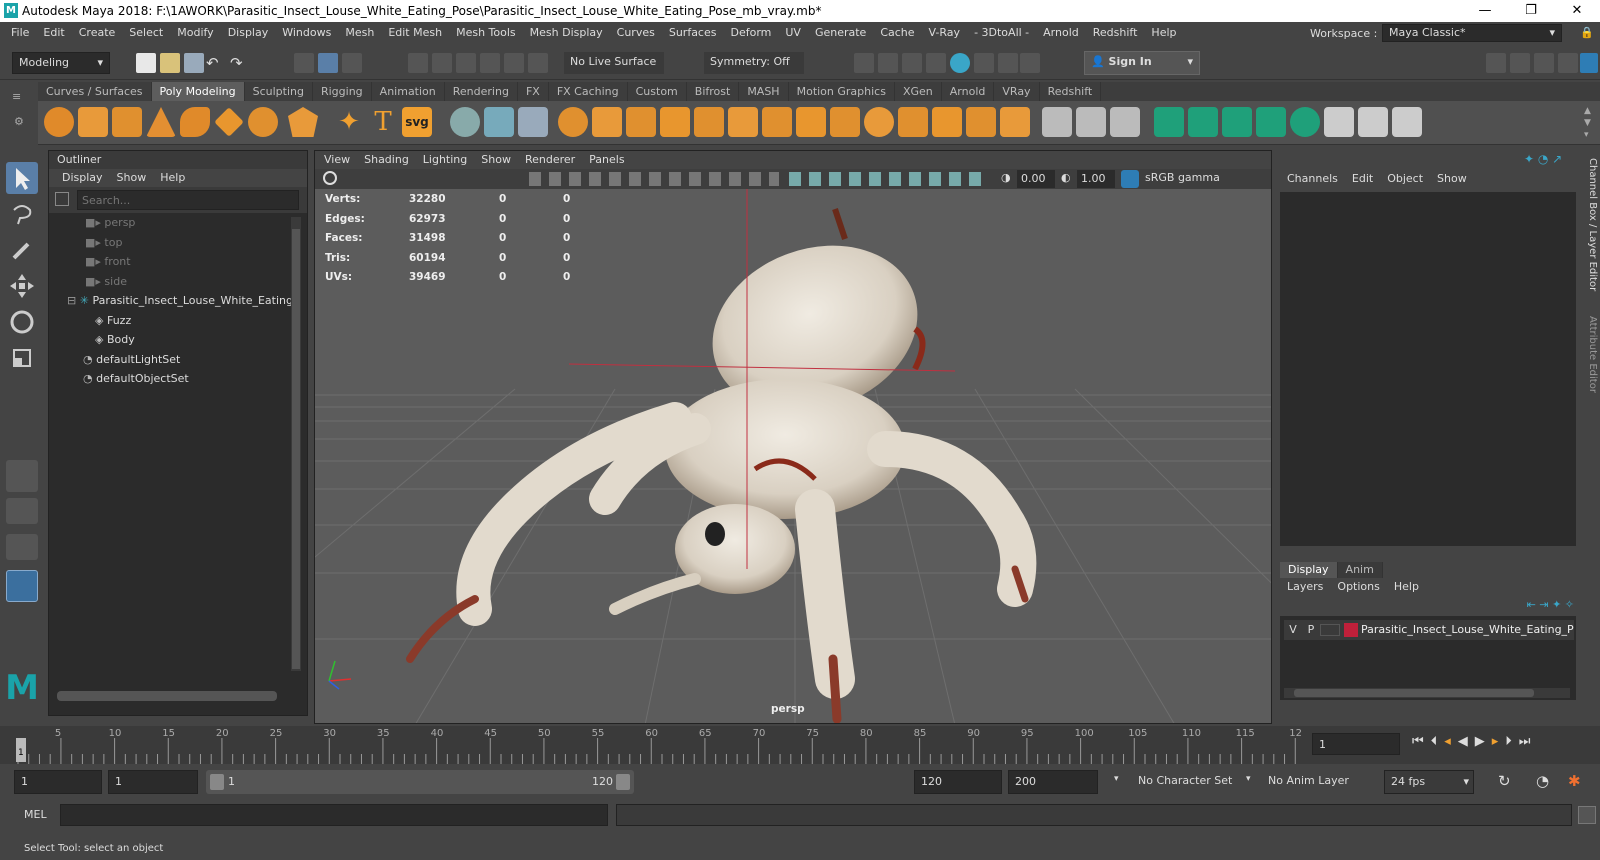  What do you see at coordinates (1311, 630) in the screenshot?
I see `layer-playback-toggle: P` at bounding box center [1311, 630].